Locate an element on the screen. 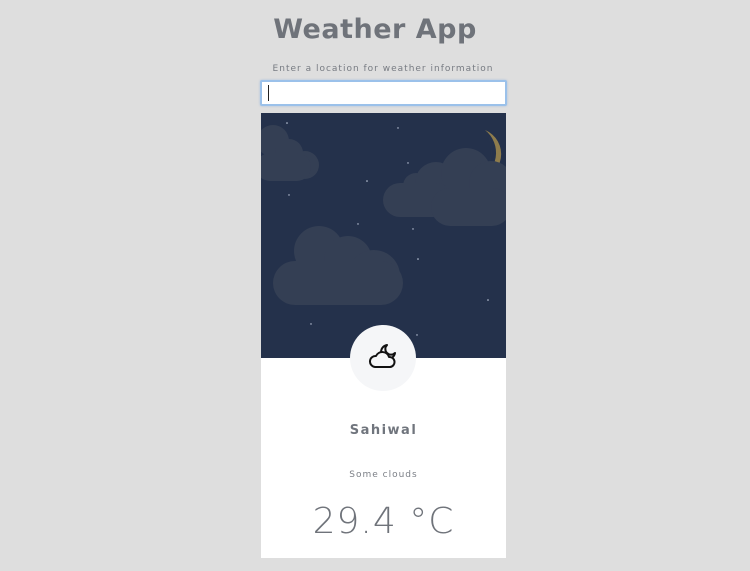 The image size is (750, 571). weather-condition: Some clouds is located at coordinates (383, 475).